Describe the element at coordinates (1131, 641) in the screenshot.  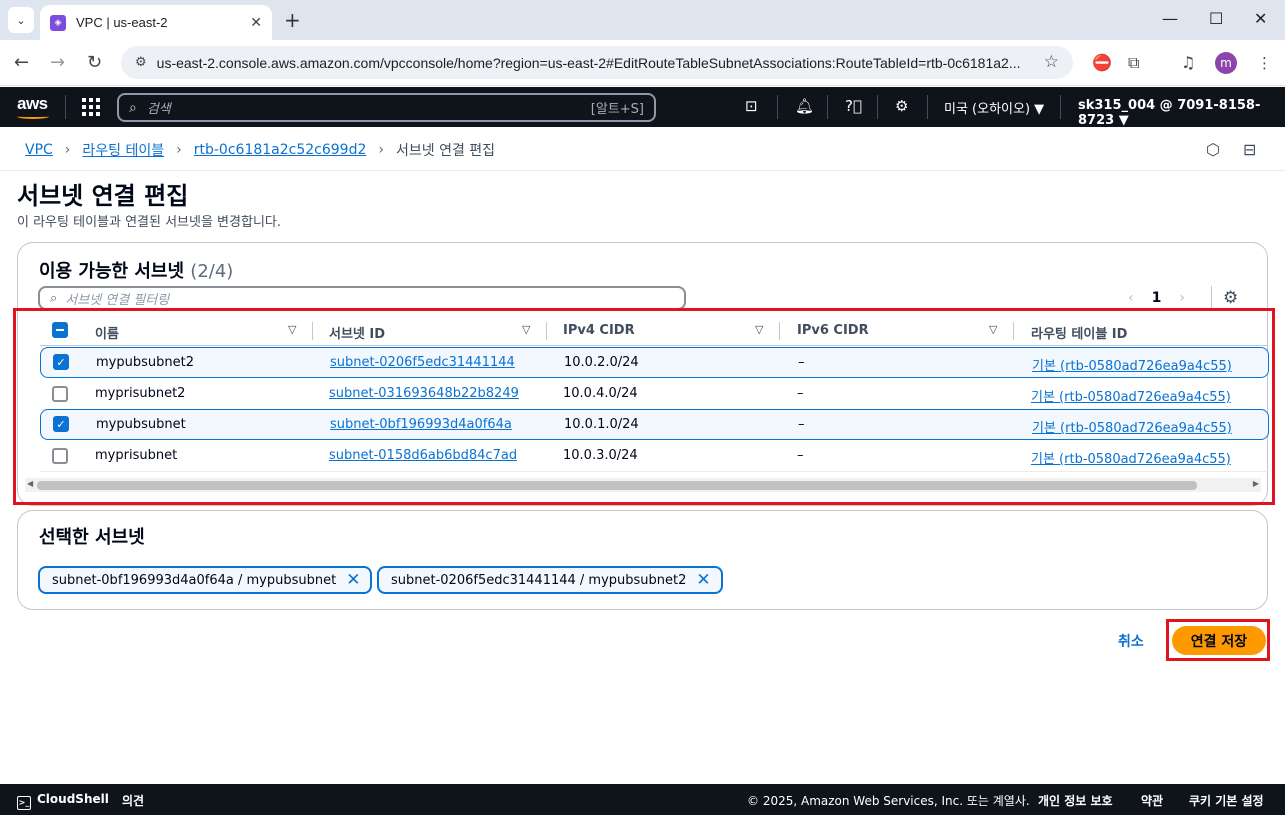
I see `cancel-button: 취소` at that location.